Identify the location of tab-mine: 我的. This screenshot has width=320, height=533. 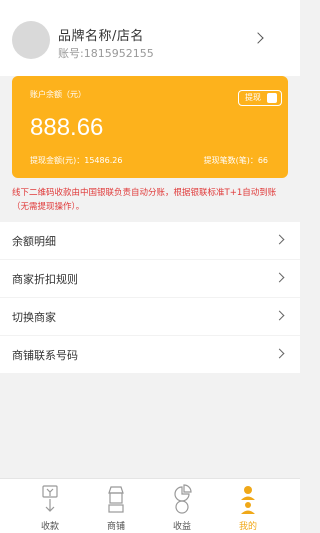
(248, 506).